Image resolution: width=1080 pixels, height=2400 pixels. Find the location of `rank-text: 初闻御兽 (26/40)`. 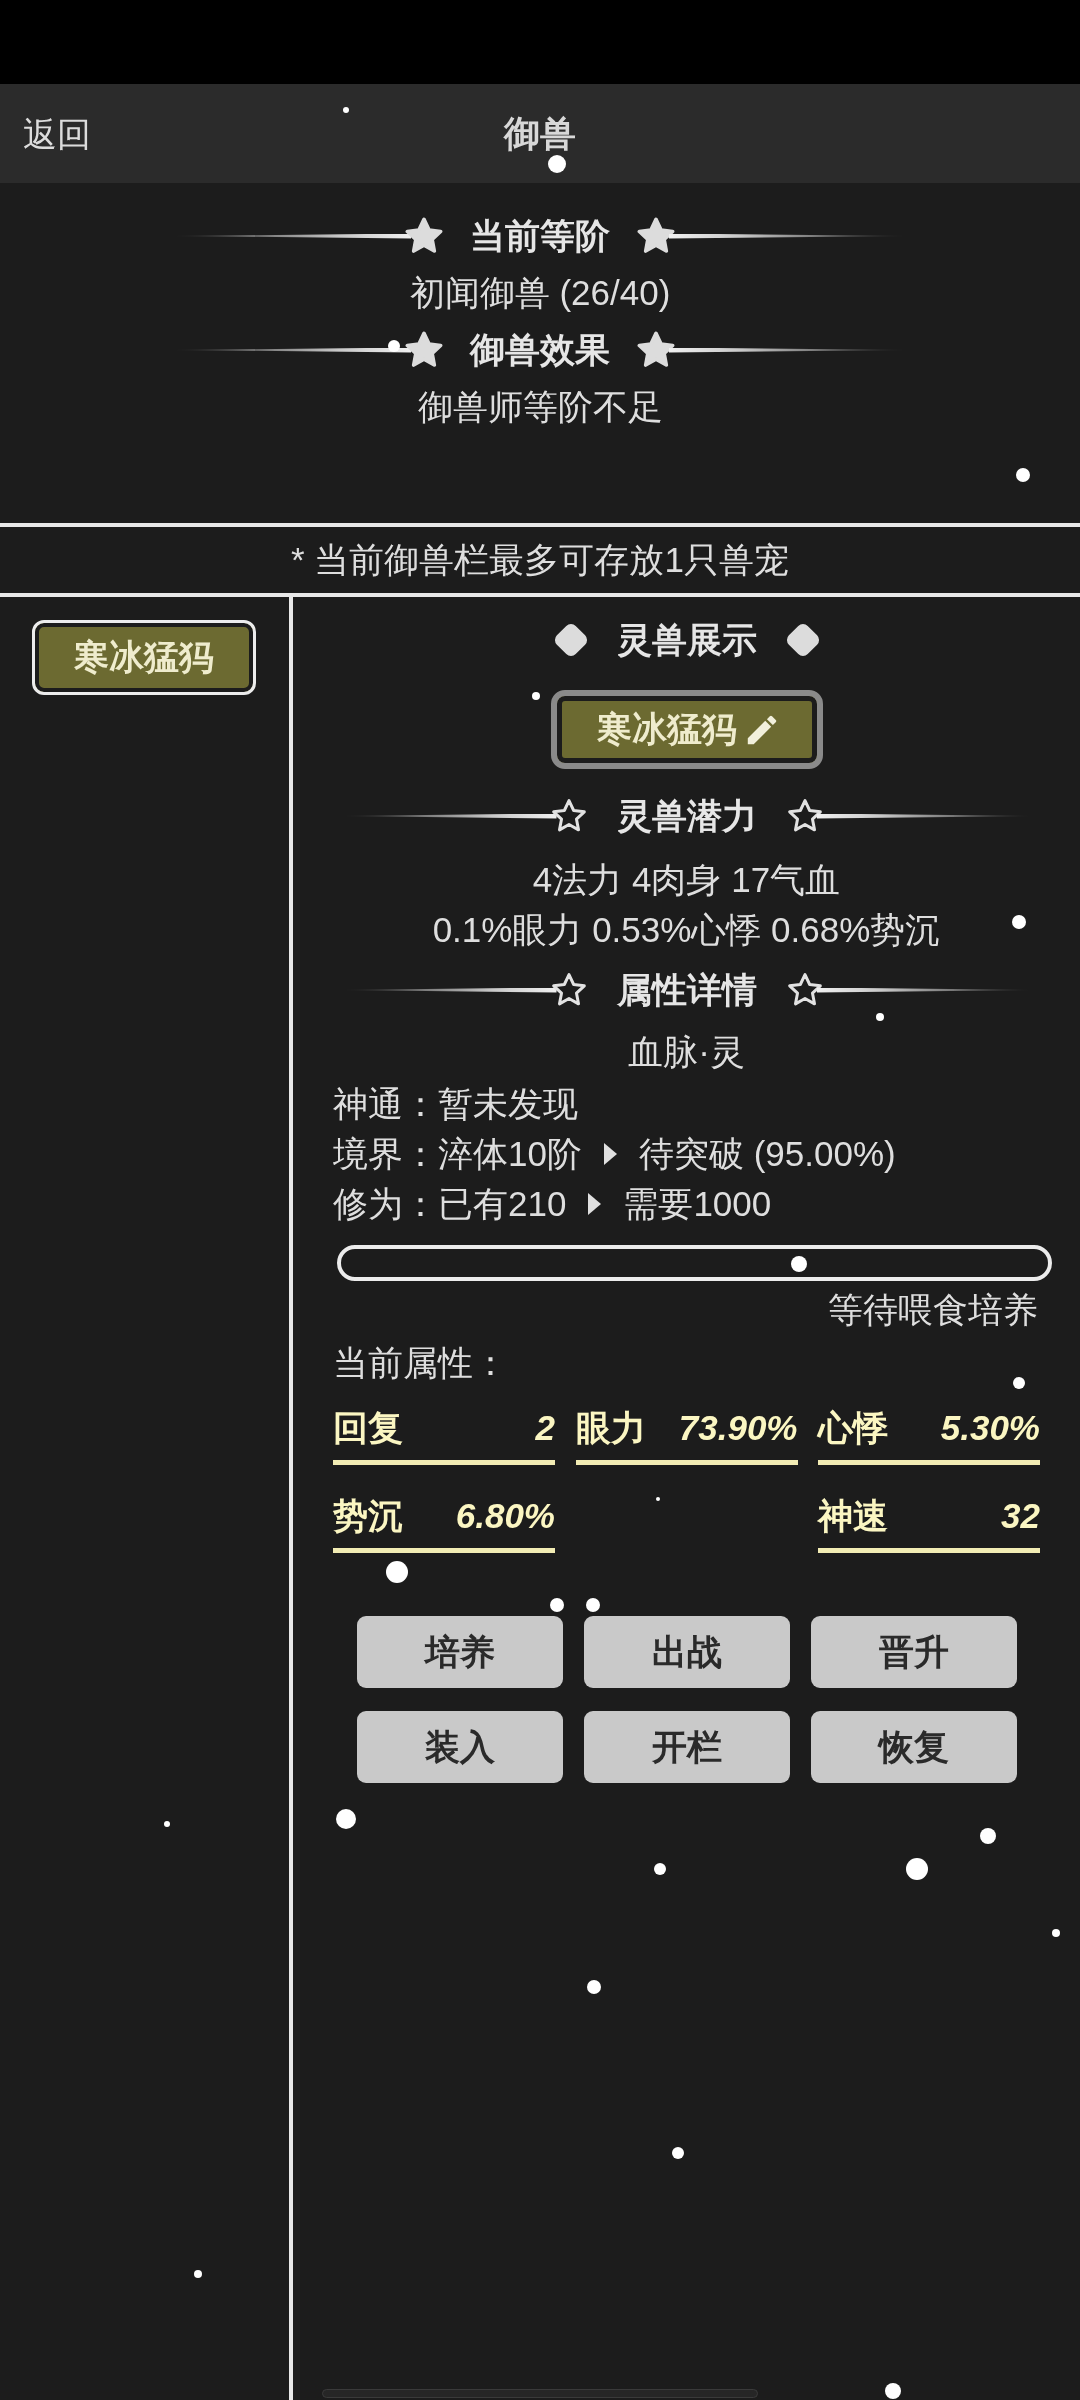

rank-text: 初闻御兽 (26/40) is located at coordinates (540, 293).